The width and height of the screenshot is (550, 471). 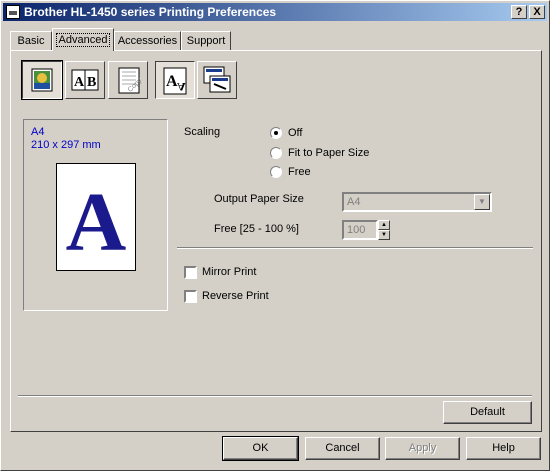 What do you see at coordinates (503, 448) in the screenshot?
I see `help-button: Help` at bounding box center [503, 448].